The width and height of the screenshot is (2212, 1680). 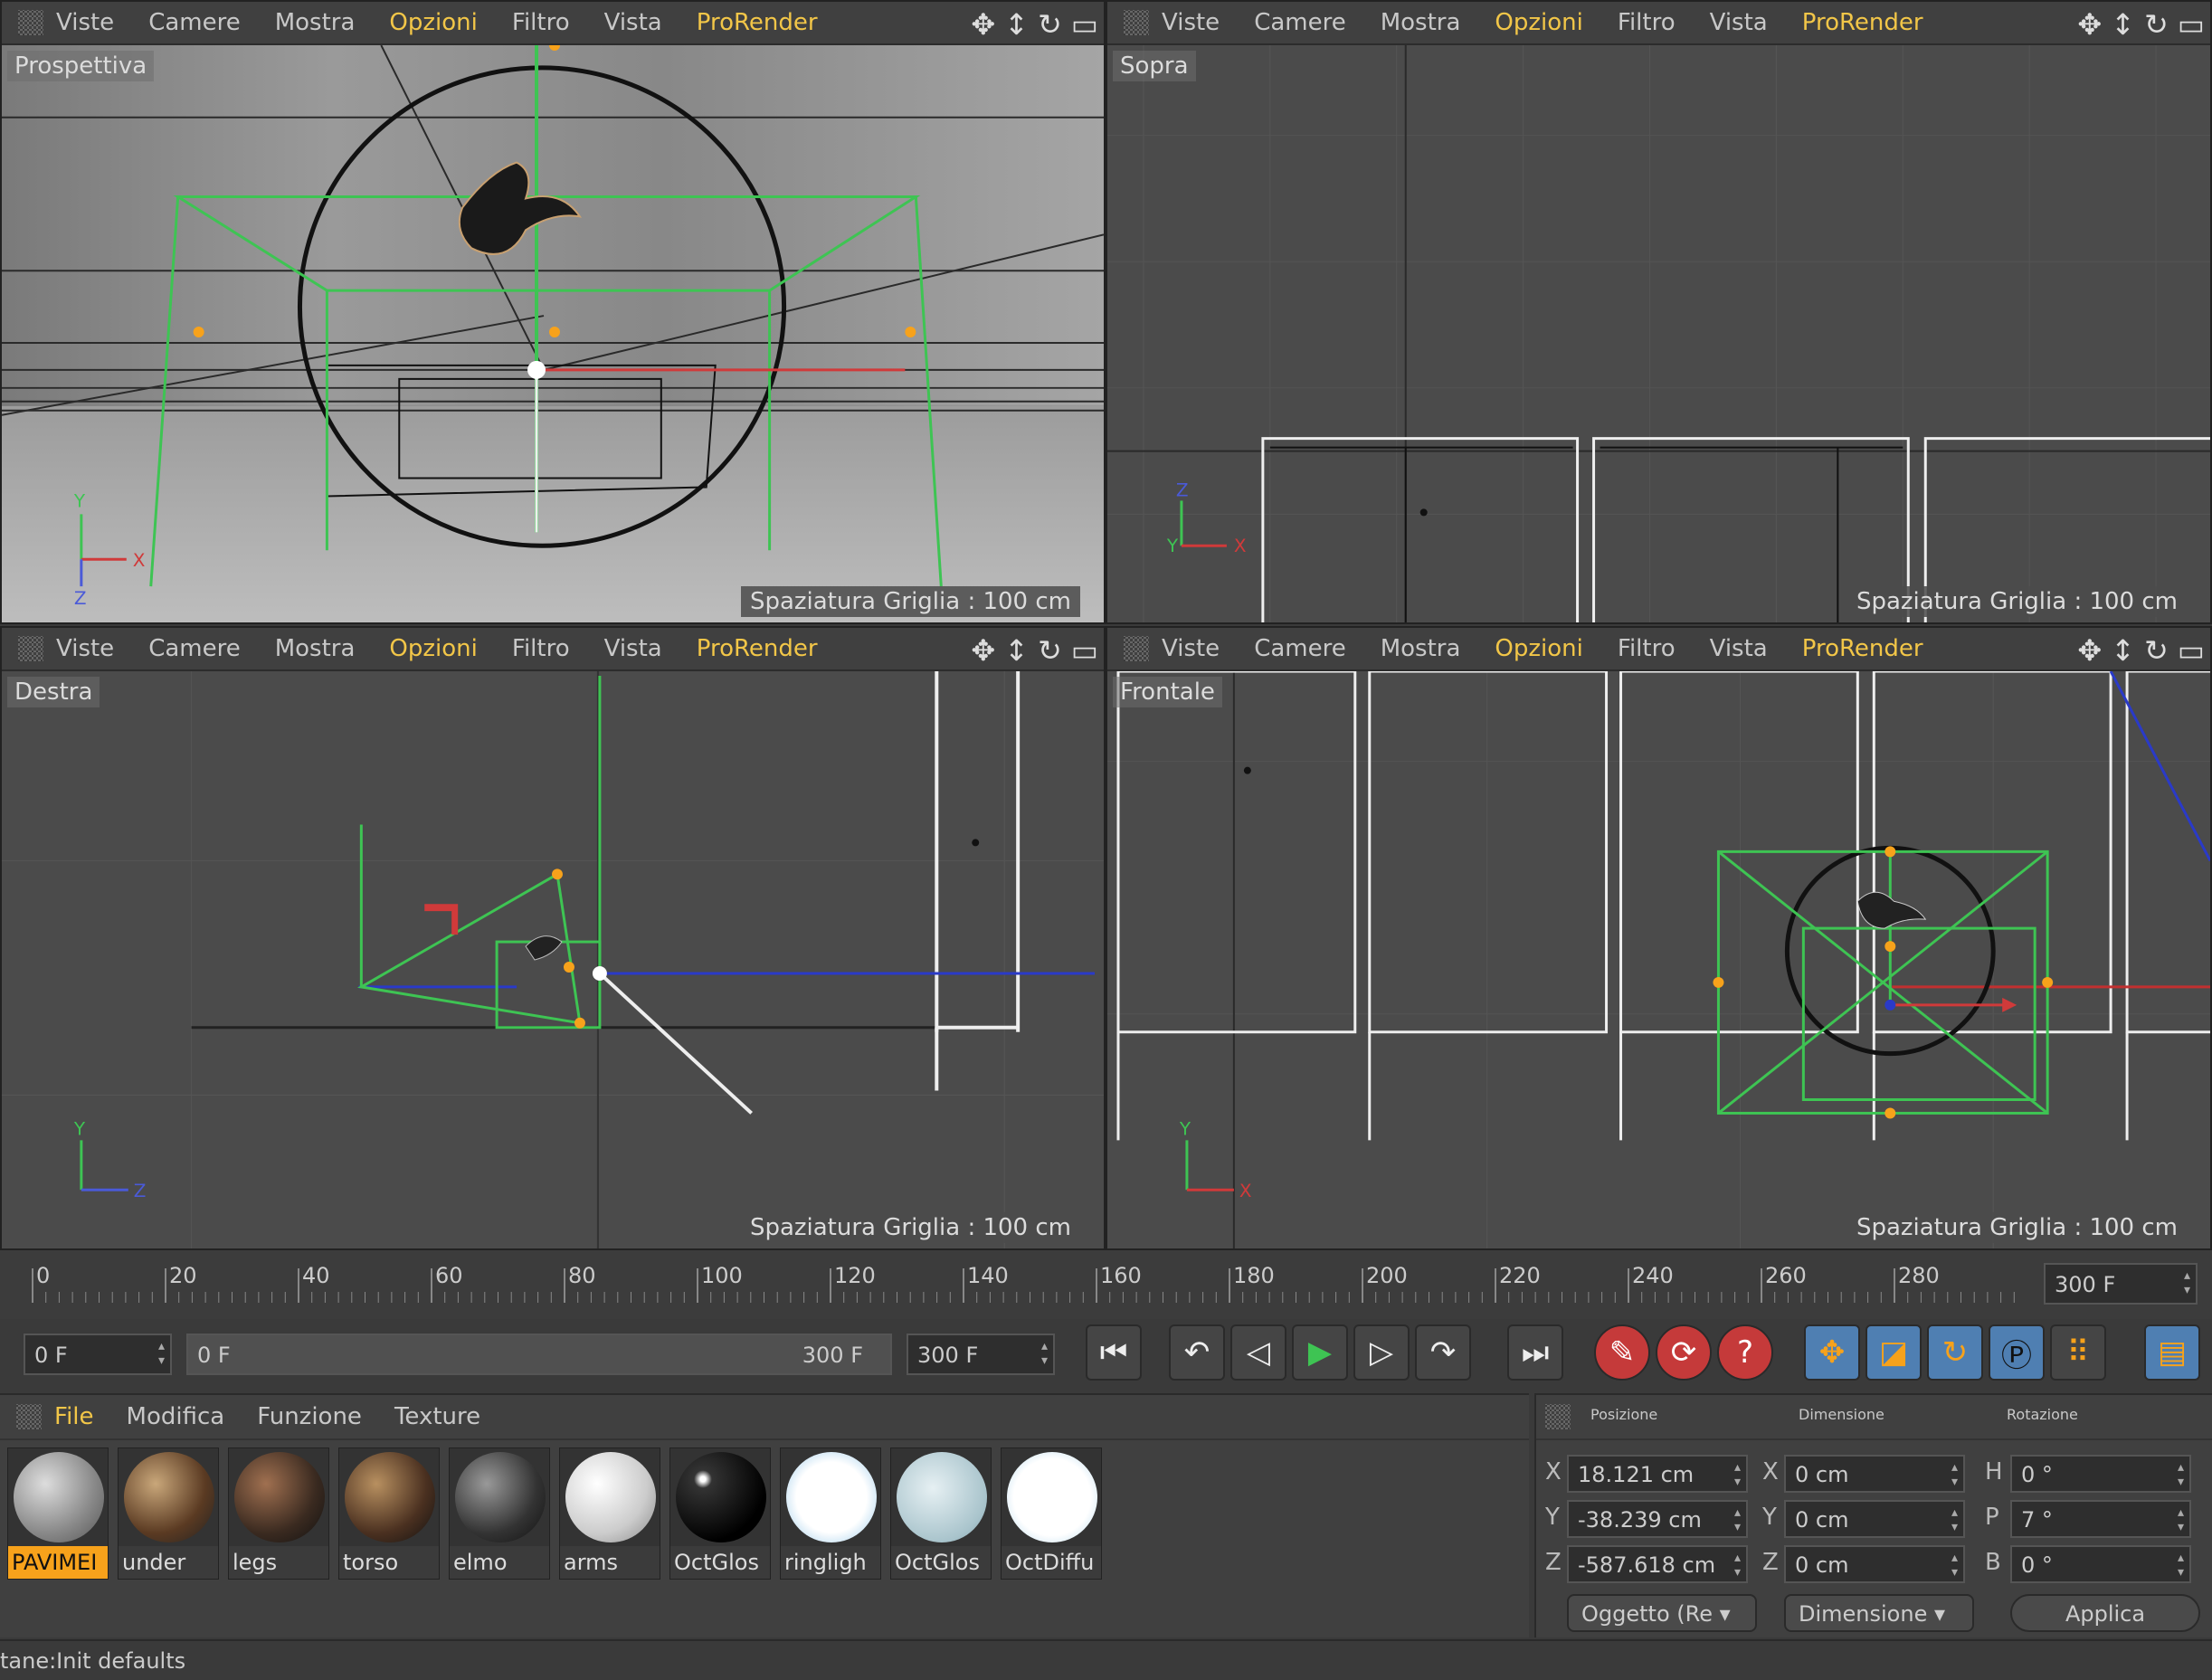 I want to click on menu-file: File, so click(x=74, y=1417).